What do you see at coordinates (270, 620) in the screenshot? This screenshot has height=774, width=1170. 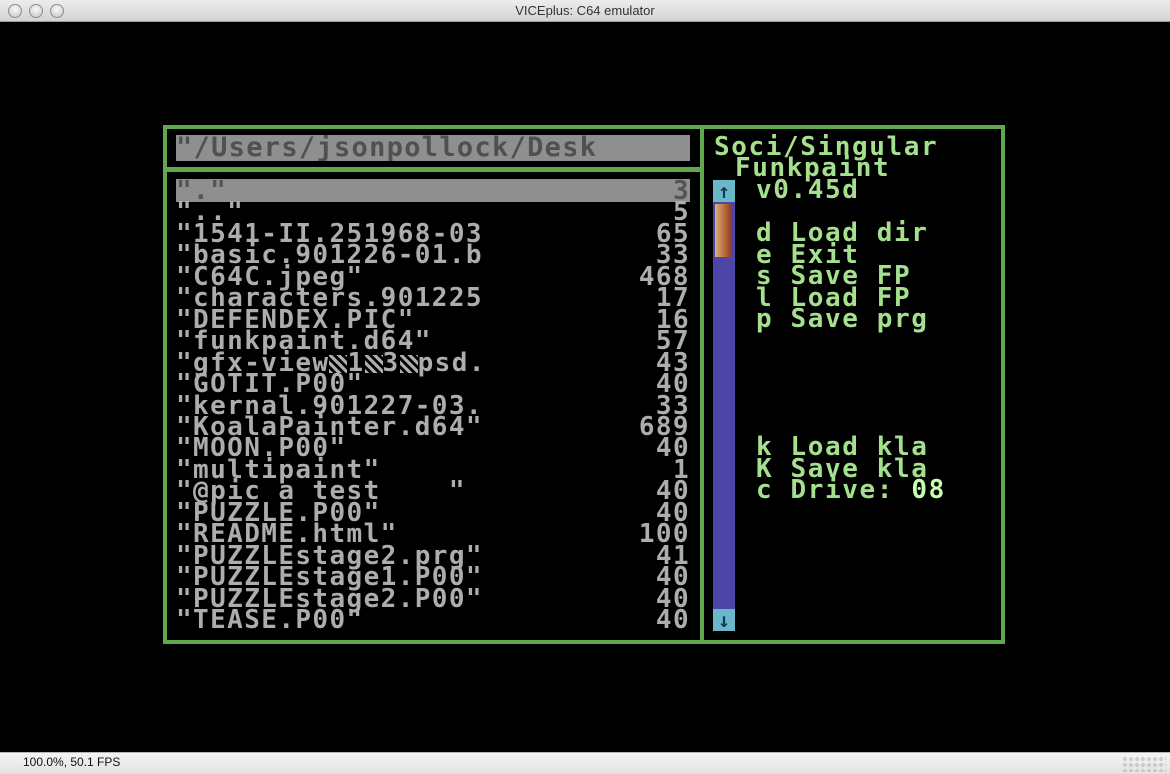 I see `file-name: "TEASE.P00"` at bounding box center [270, 620].